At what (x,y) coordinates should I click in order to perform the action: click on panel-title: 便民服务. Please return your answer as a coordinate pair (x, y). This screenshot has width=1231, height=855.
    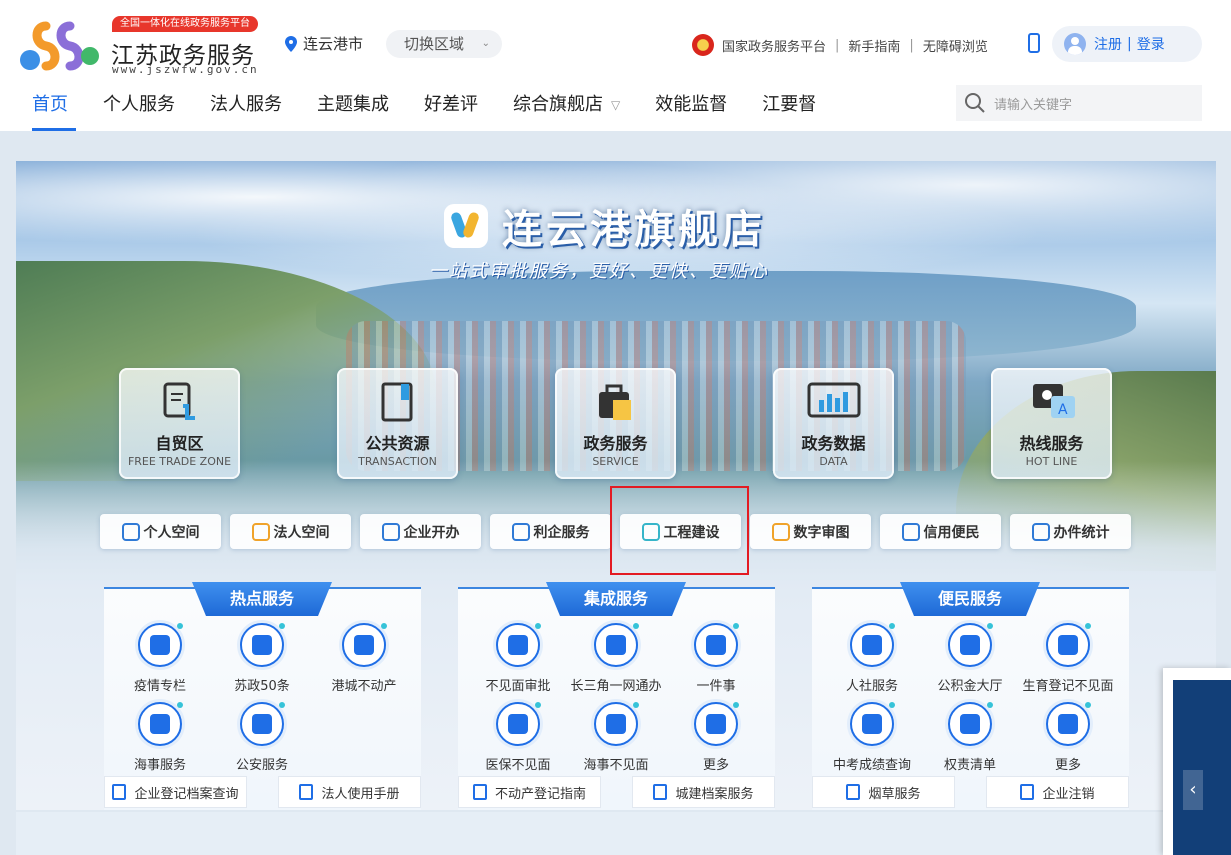
    Looking at the image, I should click on (970, 599).